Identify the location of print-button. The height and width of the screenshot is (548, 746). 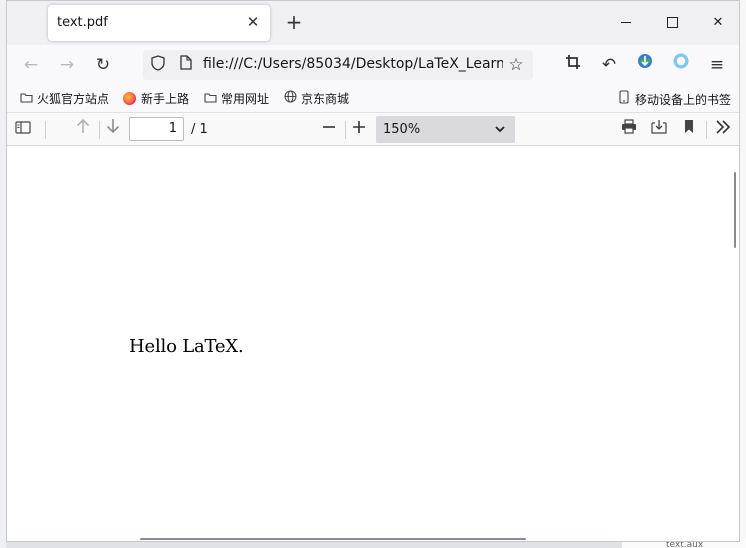
(629, 129).